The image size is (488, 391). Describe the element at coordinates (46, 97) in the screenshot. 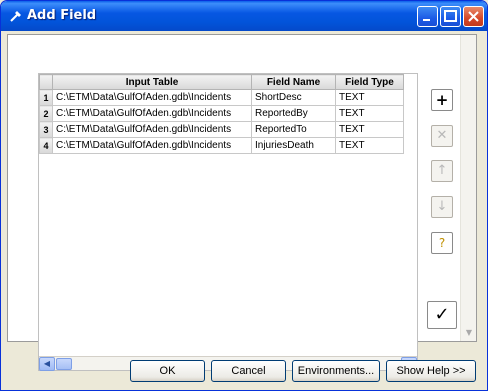

I see `row-number: 1` at that location.